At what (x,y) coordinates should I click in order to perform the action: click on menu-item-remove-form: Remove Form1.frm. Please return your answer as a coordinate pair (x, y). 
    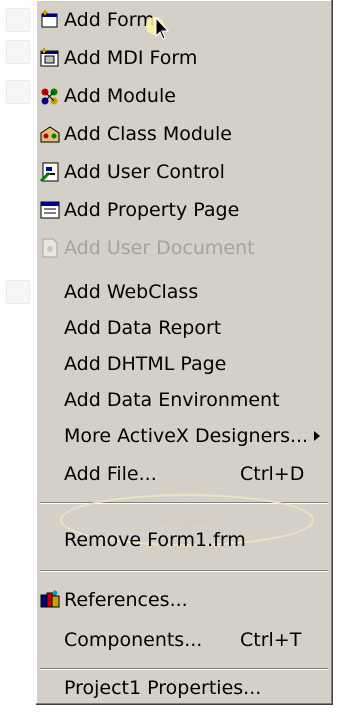
    Looking at the image, I should click on (184, 540).